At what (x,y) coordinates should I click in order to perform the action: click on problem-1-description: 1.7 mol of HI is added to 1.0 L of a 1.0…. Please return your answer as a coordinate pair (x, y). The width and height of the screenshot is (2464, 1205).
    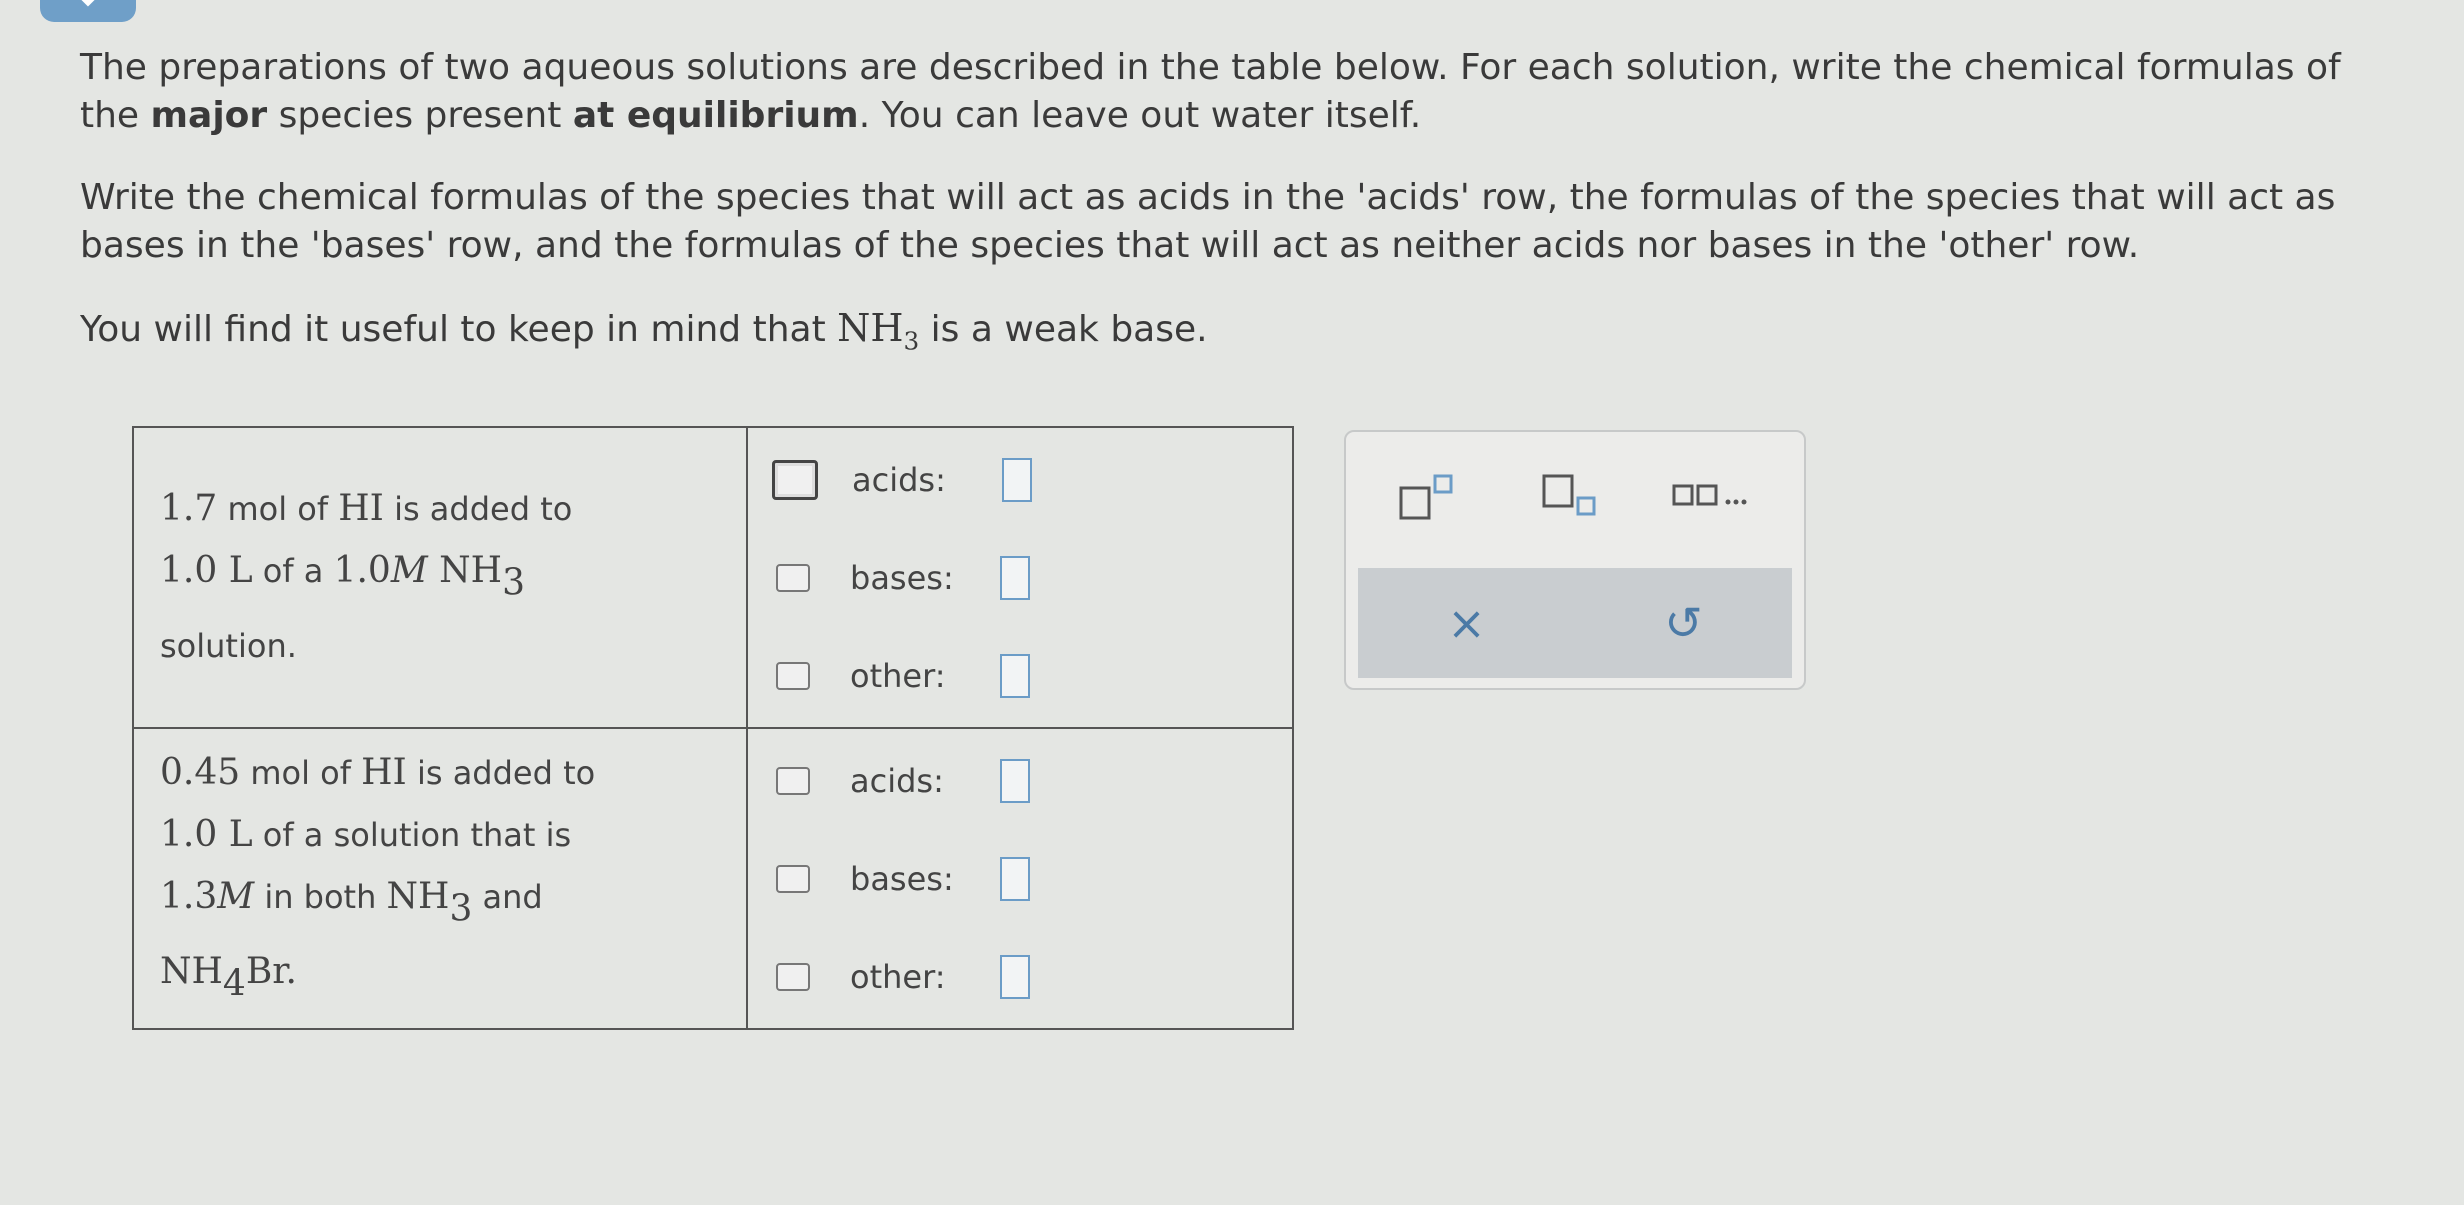
    Looking at the image, I should click on (440, 577).